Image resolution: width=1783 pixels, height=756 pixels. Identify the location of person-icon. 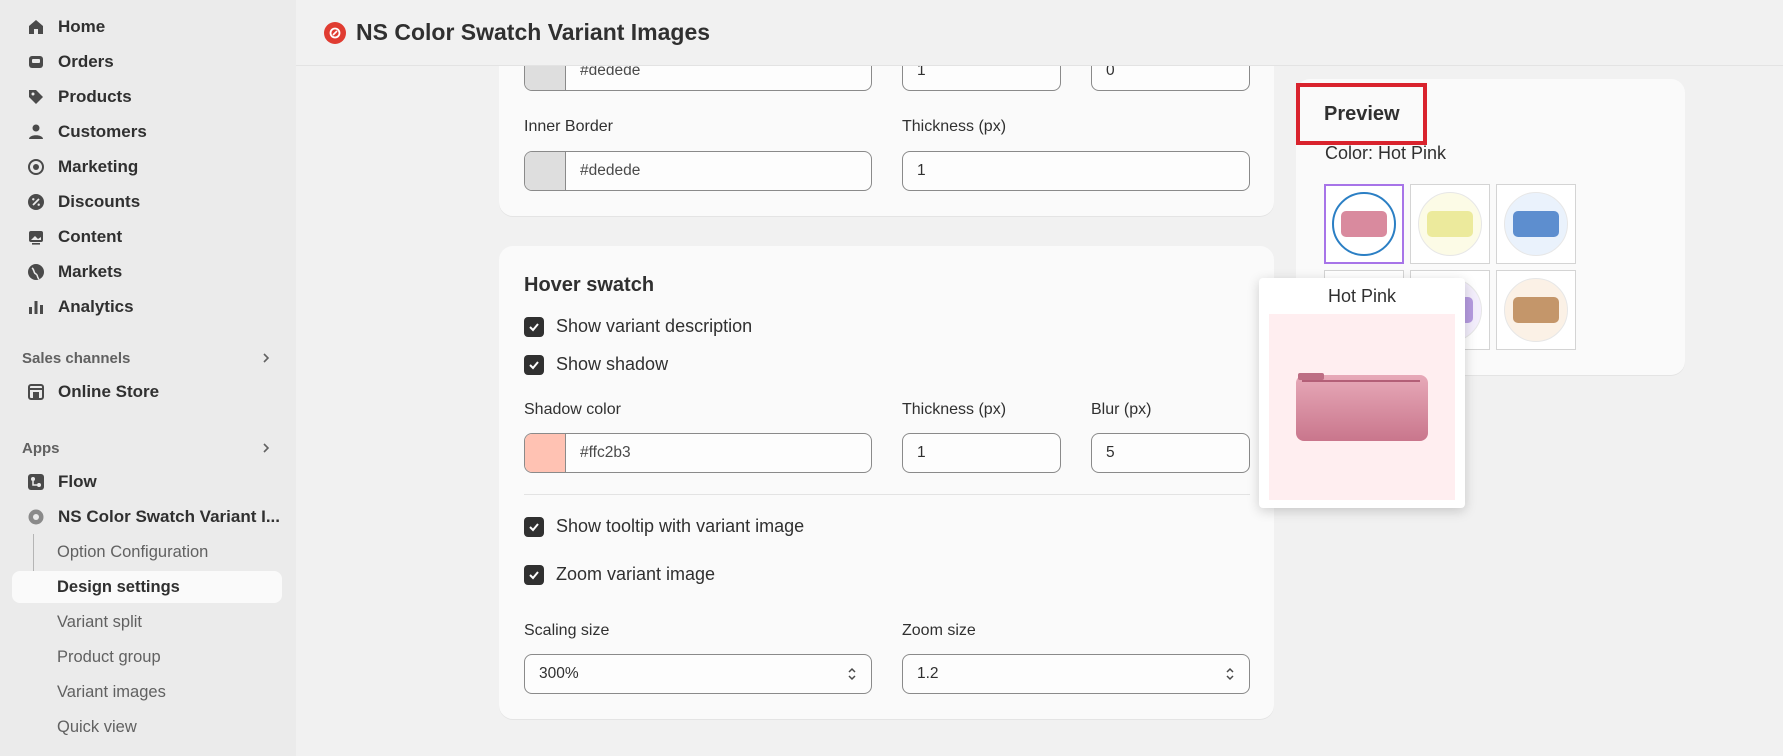
(36, 131).